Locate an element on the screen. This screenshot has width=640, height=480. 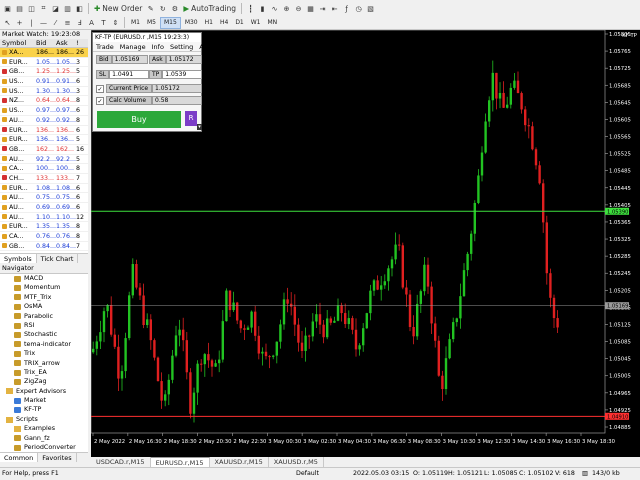
market-watch-icon: ◫ is located at coordinates (31, 9).